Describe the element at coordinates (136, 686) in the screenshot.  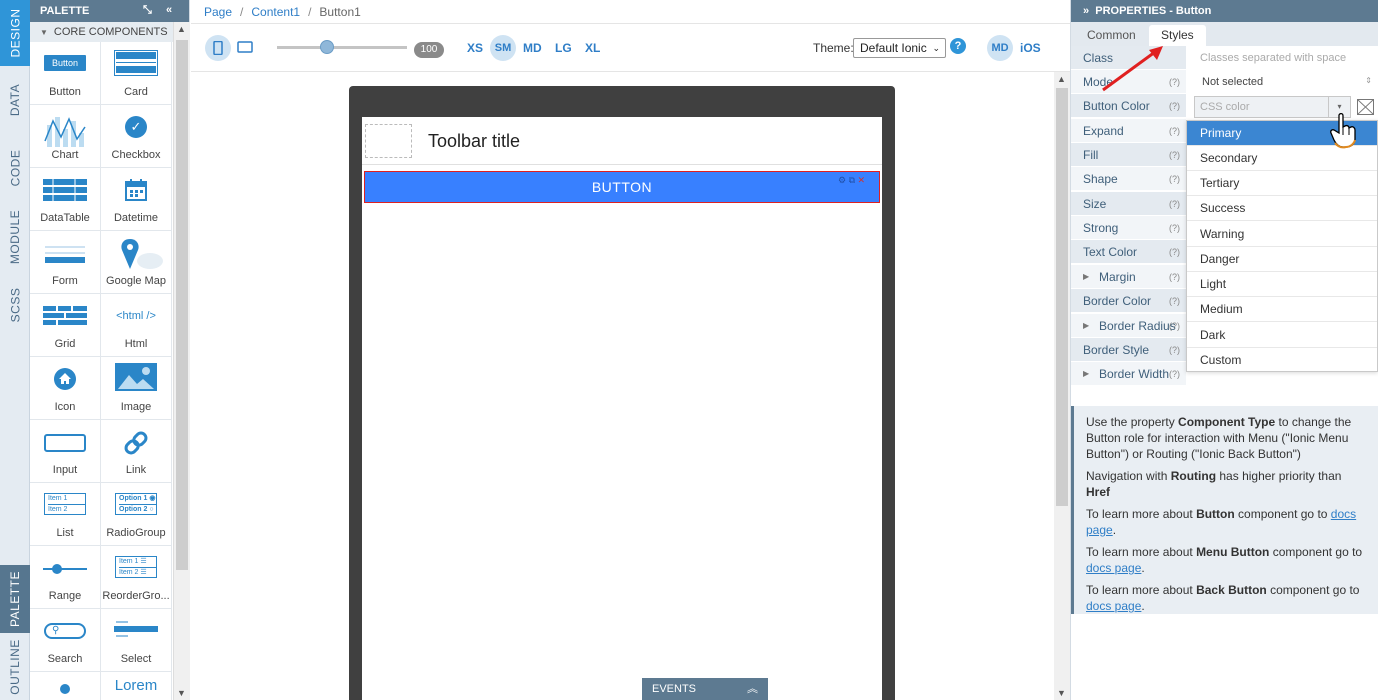
I see `palette-item-lorem: Lorem` at that location.